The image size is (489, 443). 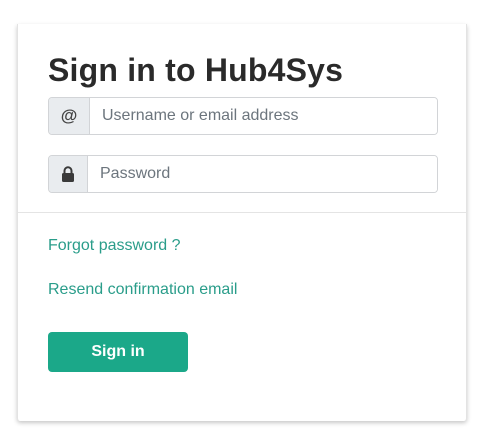 What do you see at coordinates (114, 246) in the screenshot?
I see `forgot-password-link: Forgot password ?` at bounding box center [114, 246].